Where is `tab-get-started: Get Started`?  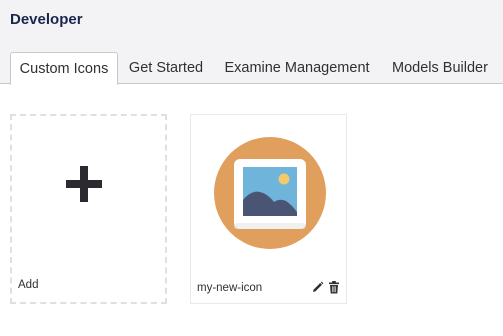 tab-get-started: Get Started is located at coordinates (166, 68).